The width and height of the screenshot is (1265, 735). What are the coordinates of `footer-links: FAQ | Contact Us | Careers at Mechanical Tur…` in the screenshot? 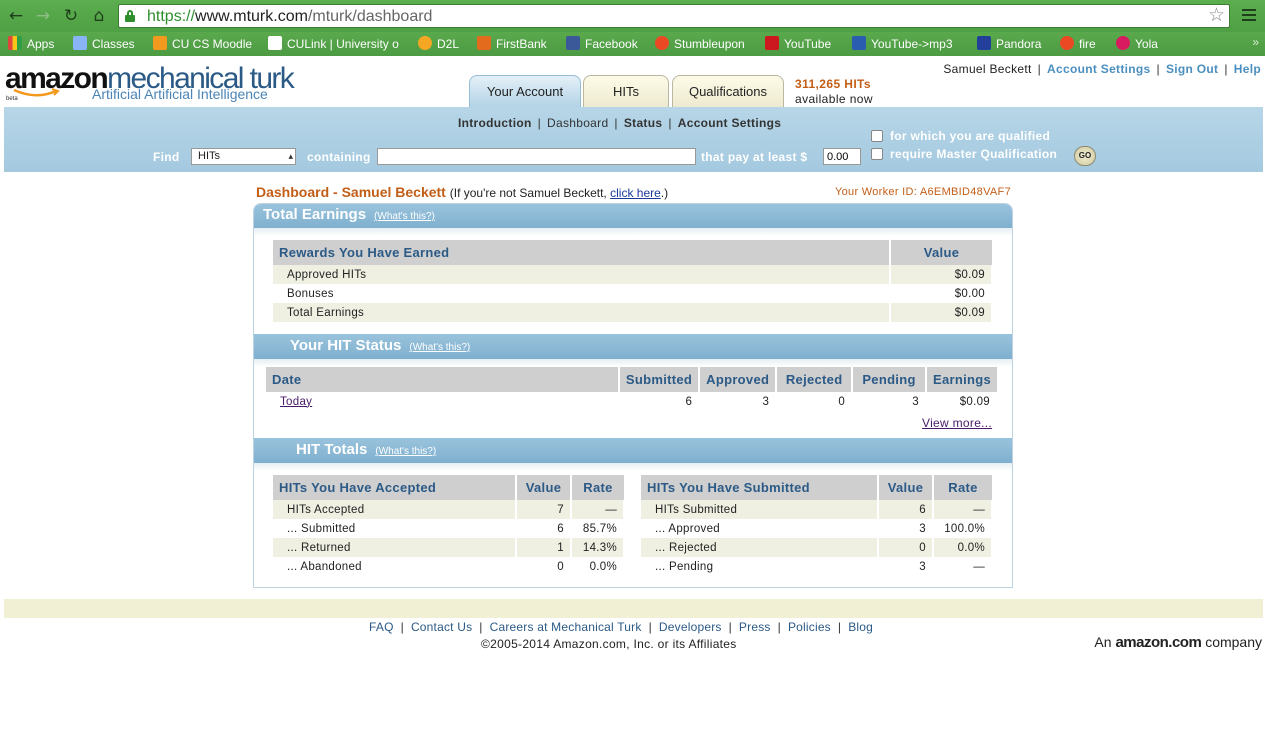 It's located at (621, 627).